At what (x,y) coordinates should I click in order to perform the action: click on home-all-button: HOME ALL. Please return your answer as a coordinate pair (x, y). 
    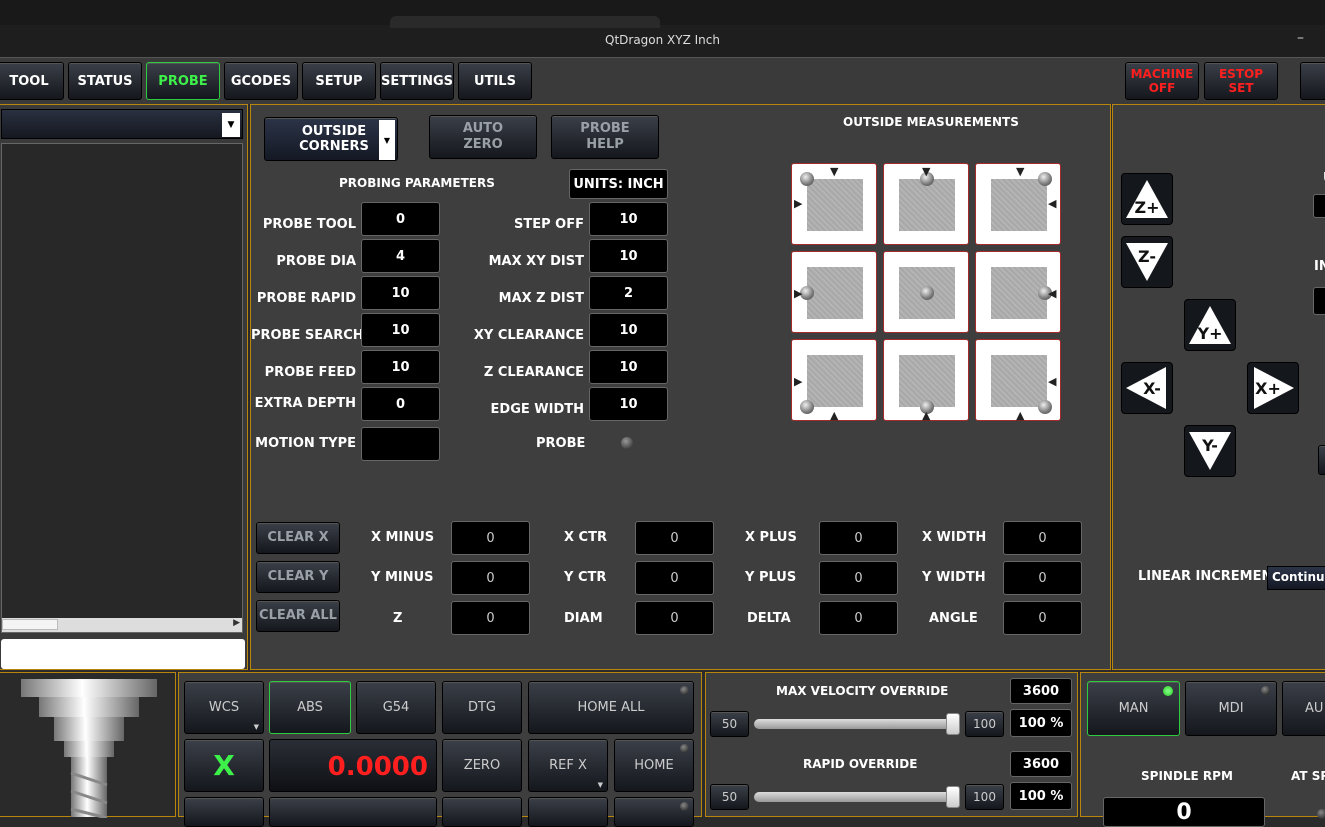
    Looking at the image, I should click on (611, 707).